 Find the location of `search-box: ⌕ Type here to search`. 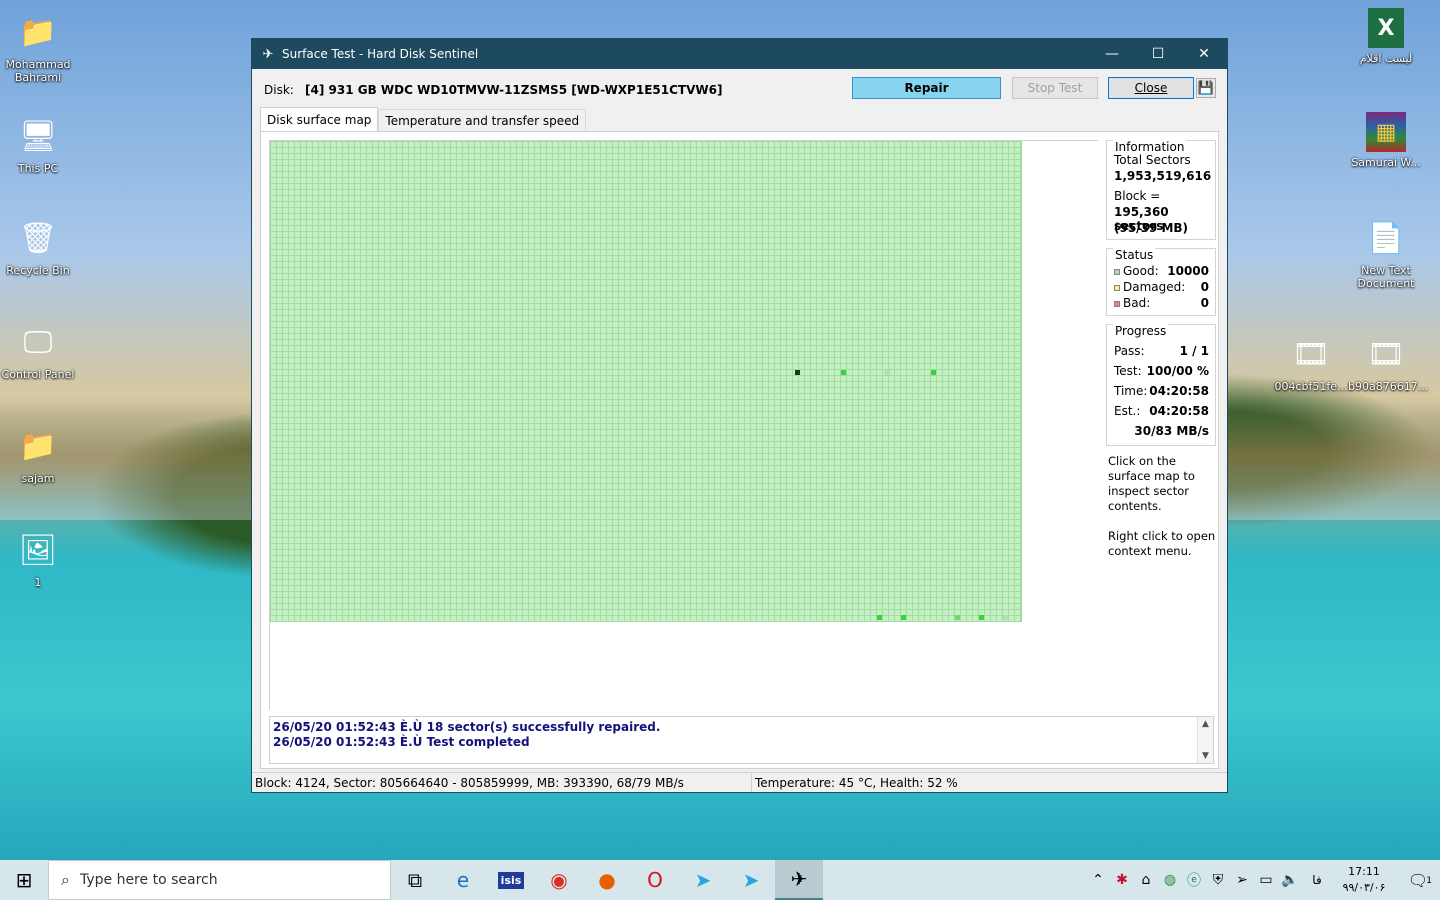

search-box: ⌕ Type here to search is located at coordinates (219, 880).